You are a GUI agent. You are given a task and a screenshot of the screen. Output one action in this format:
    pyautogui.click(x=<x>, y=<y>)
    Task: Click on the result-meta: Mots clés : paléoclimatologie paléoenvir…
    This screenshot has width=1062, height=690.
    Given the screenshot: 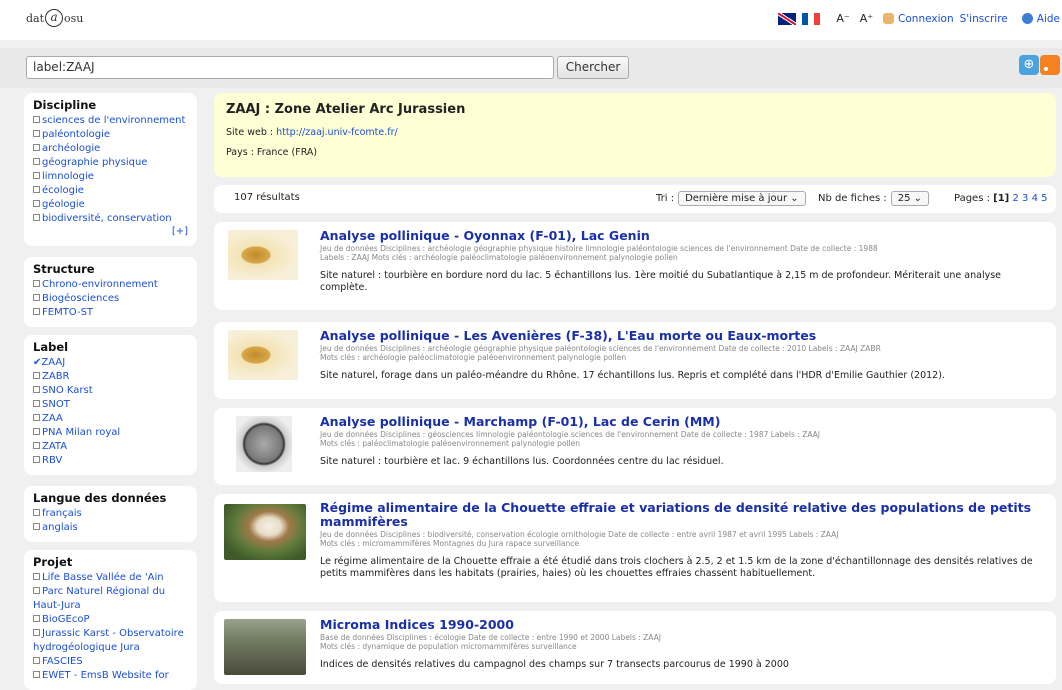 What is the action you would take?
    pyautogui.click(x=450, y=443)
    